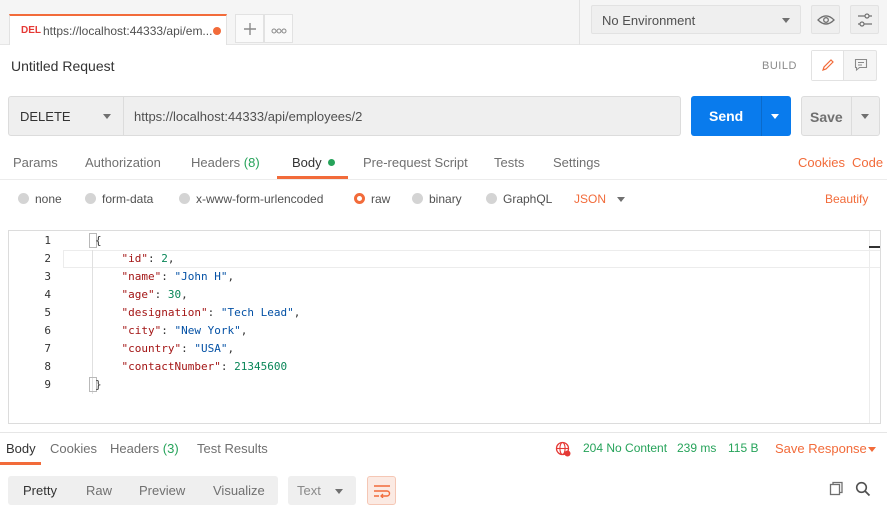 The height and width of the screenshot is (519, 887). What do you see at coordinates (821, 162) in the screenshot?
I see `cookies-link: Cookies` at bounding box center [821, 162].